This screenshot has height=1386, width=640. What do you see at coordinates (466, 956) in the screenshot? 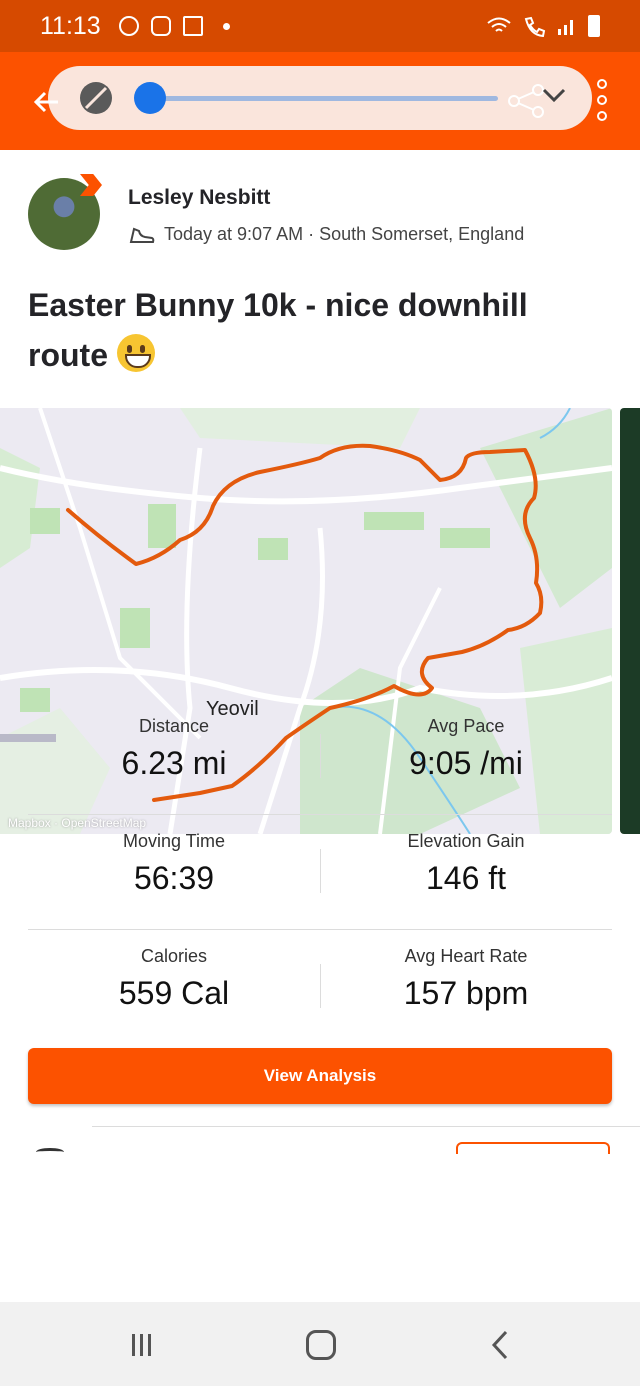
I see `stat-label: Avg Heart Rate` at bounding box center [466, 956].